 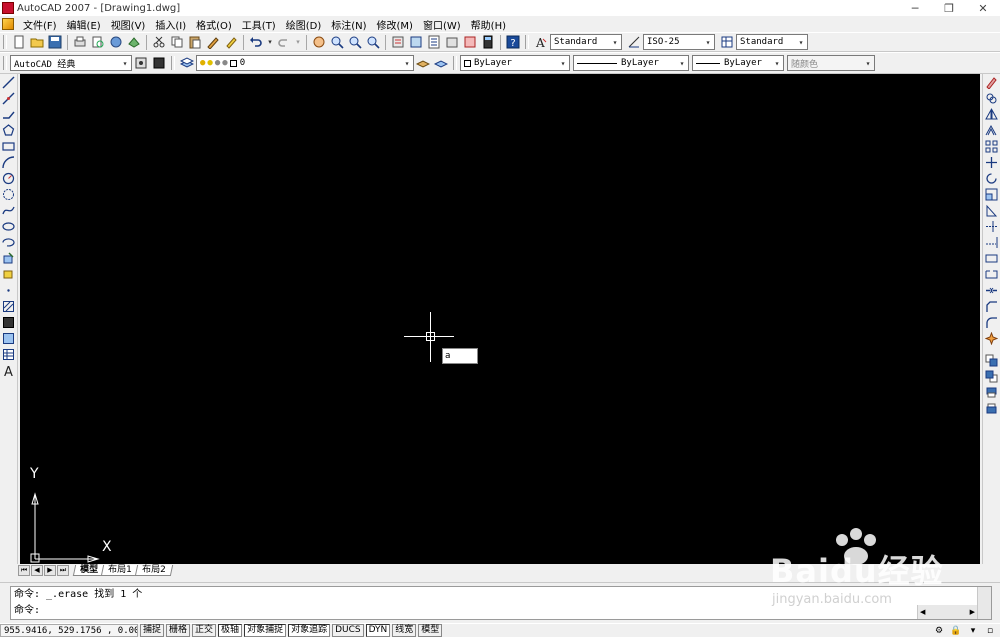 What do you see at coordinates (513, 42) in the screenshot?
I see `help-icon: ?` at bounding box center [513, 42].